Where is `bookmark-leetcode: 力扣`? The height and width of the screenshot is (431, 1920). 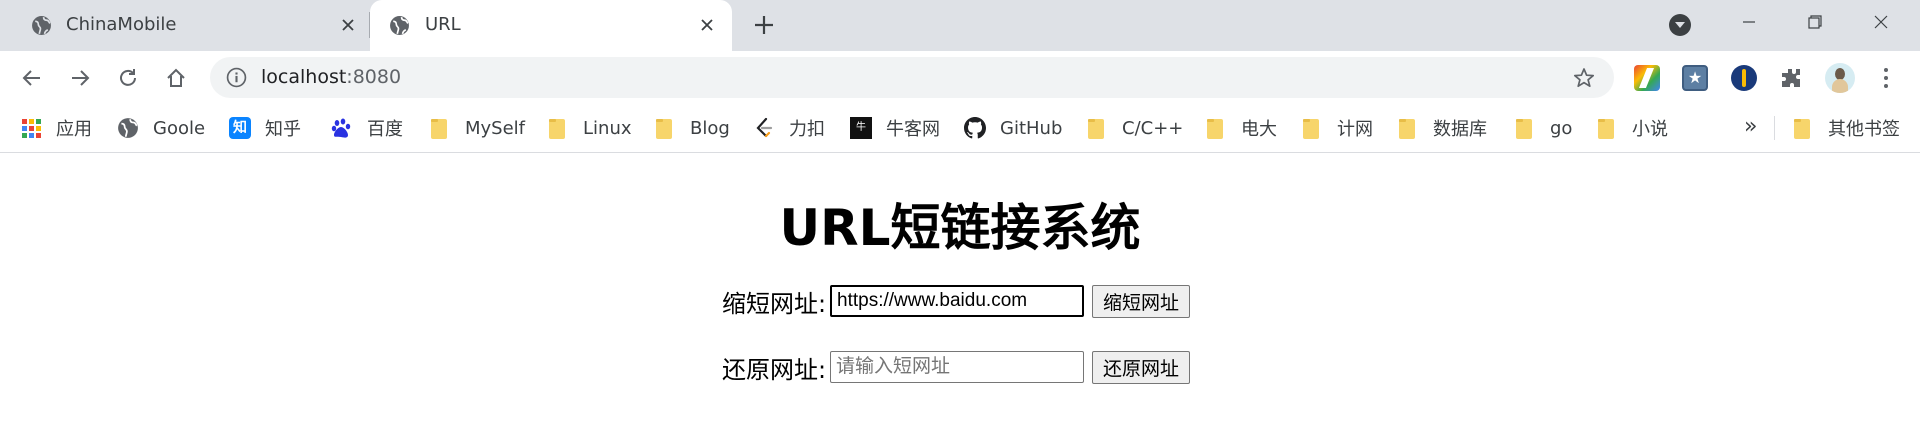
bookmark-leetcode: 力扣 is located at coordinates (789, 128).